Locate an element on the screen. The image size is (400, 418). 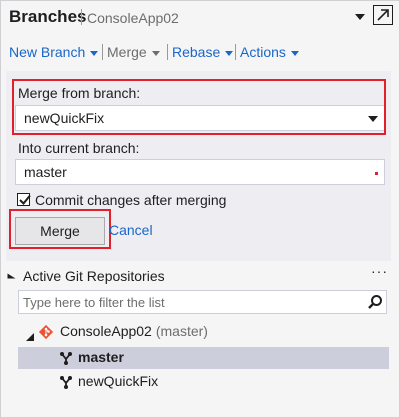
required-marker is located at coordinates (376, 173).